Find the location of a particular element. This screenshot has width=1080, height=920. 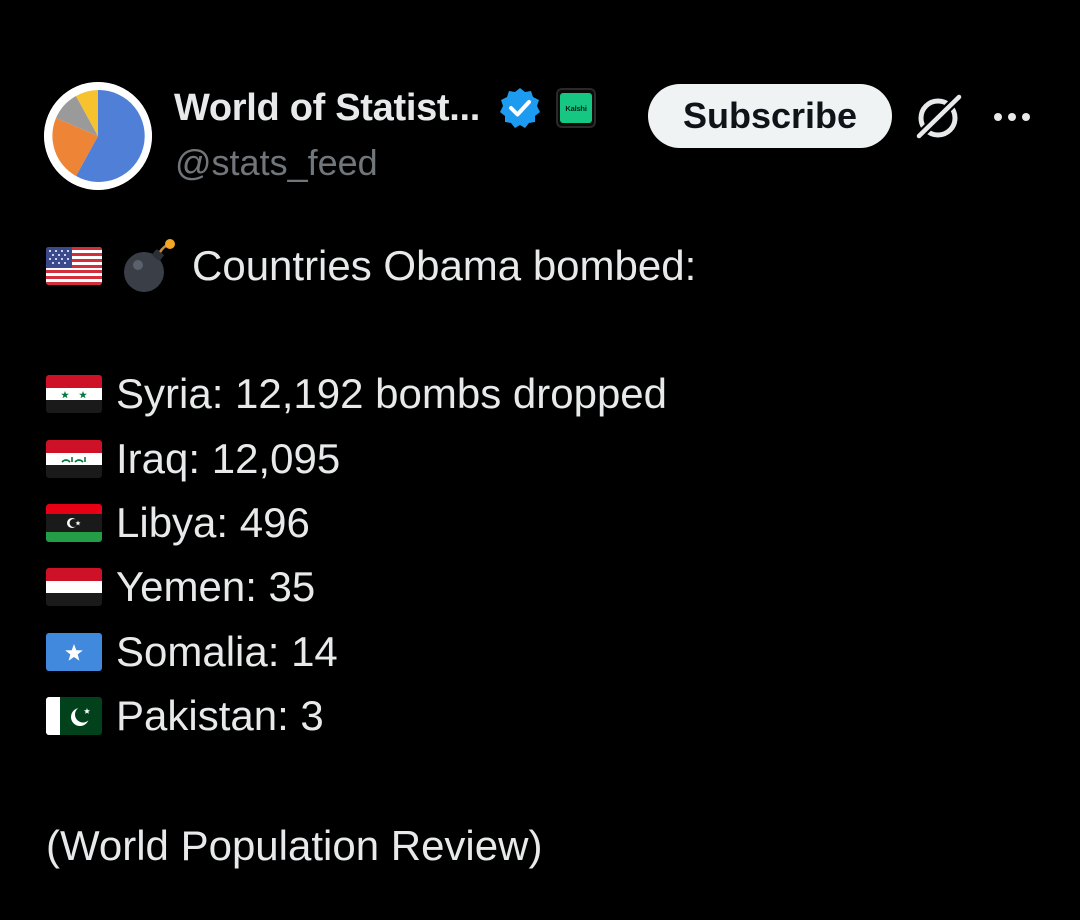

subscribe-button: Subscribe is located at coordinates (770, 116).